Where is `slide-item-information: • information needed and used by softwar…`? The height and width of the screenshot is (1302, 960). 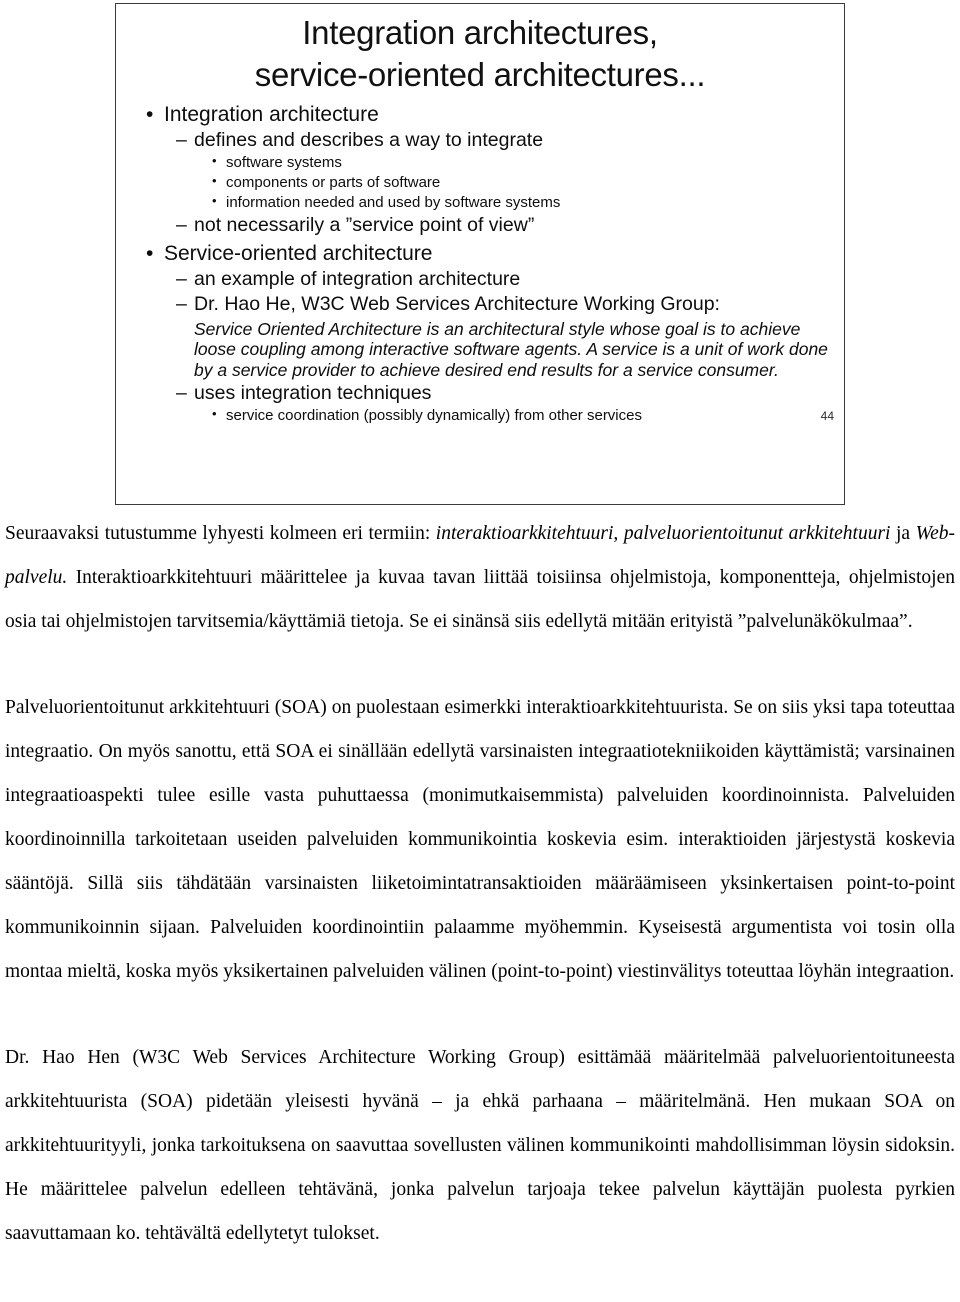
slide-item-information: • information needed and used by softwar… is located at coordinates (486, 203).